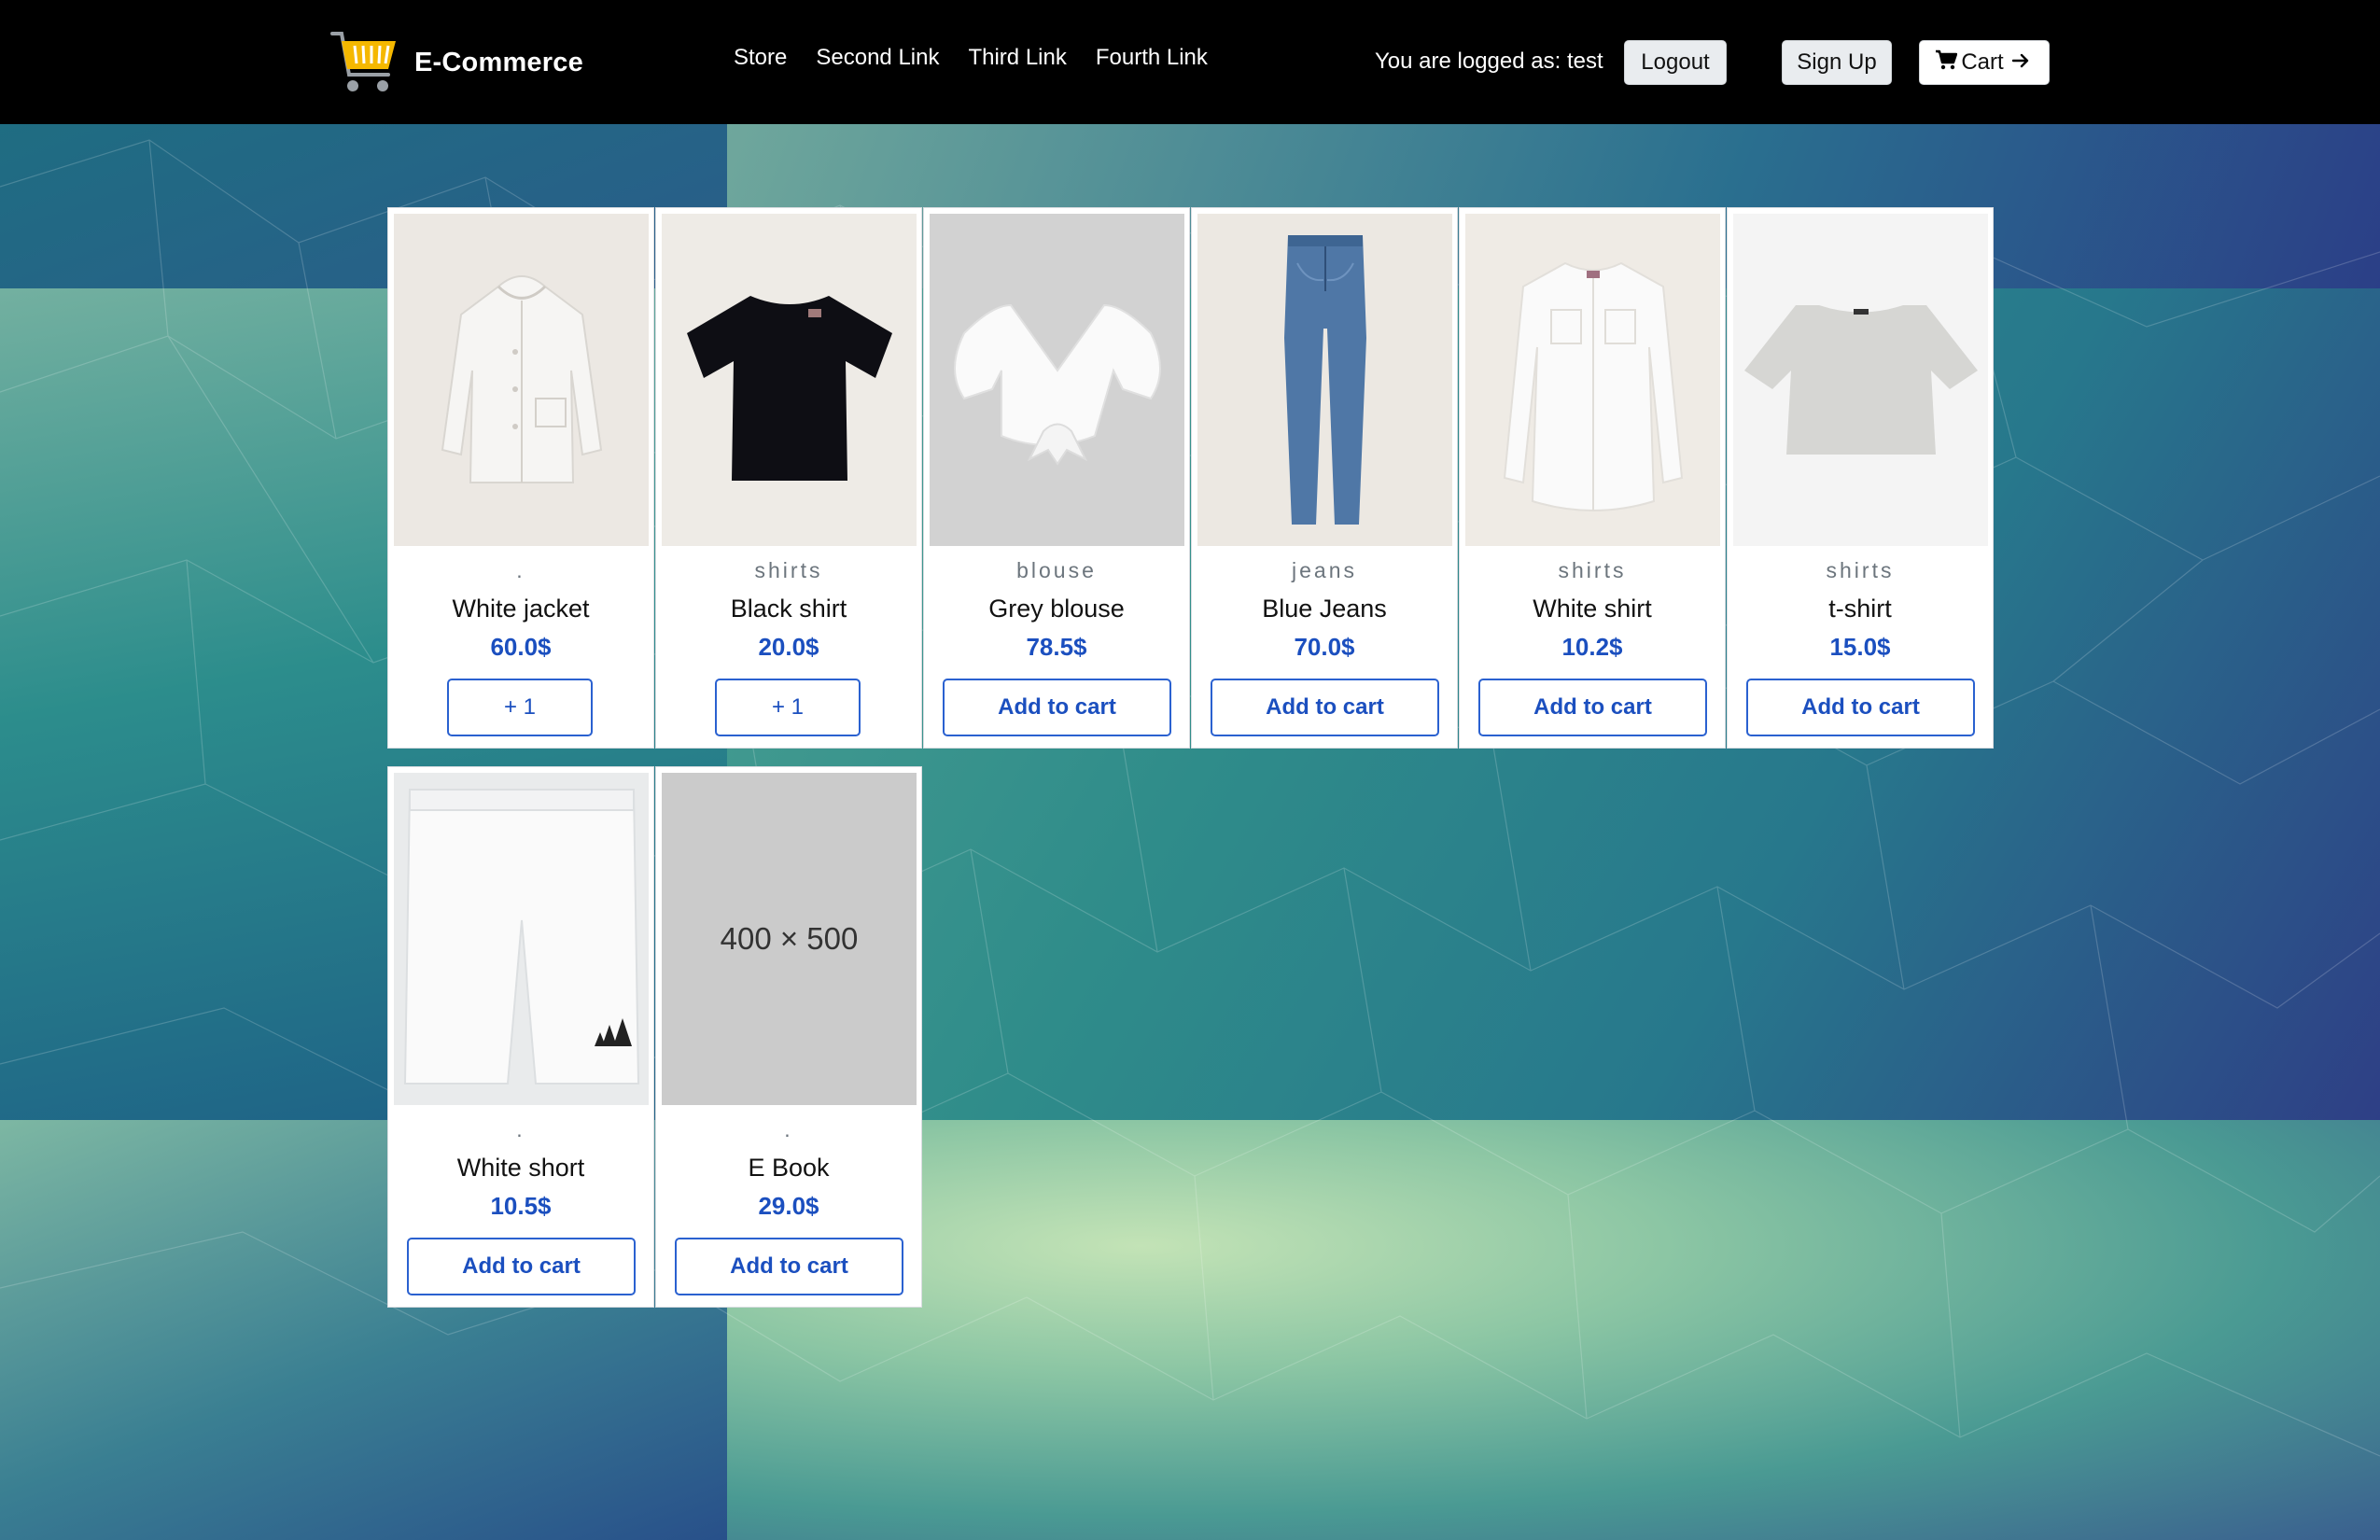  I want to click on product-title: t-shirt, so click(1860, 609).